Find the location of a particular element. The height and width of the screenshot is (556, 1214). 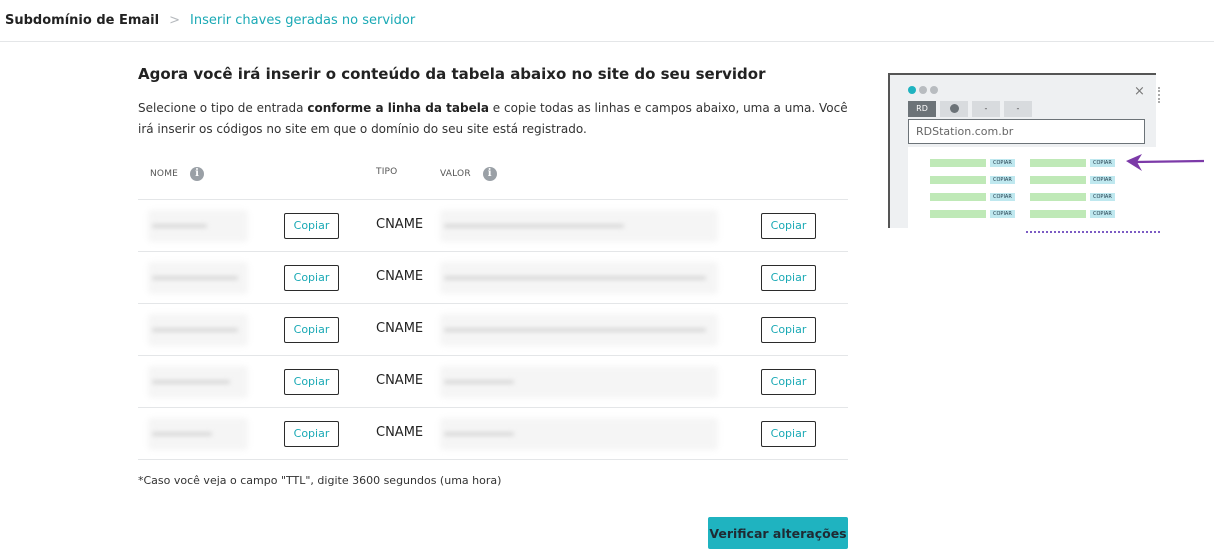

table-header: NOME i TIPO VALOR i is located at coordinates (493, 174).